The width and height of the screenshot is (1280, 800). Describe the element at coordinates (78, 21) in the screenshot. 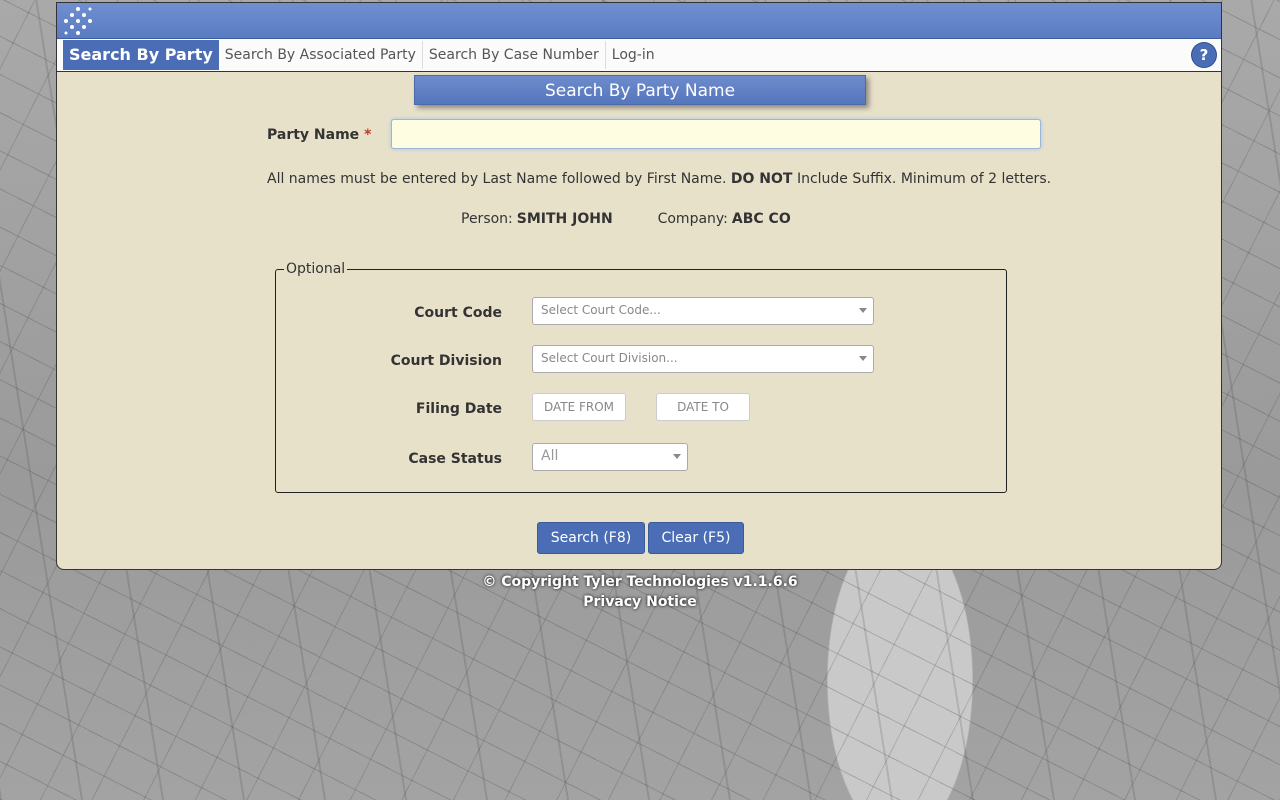

I see `app-logo-icon` at that location.